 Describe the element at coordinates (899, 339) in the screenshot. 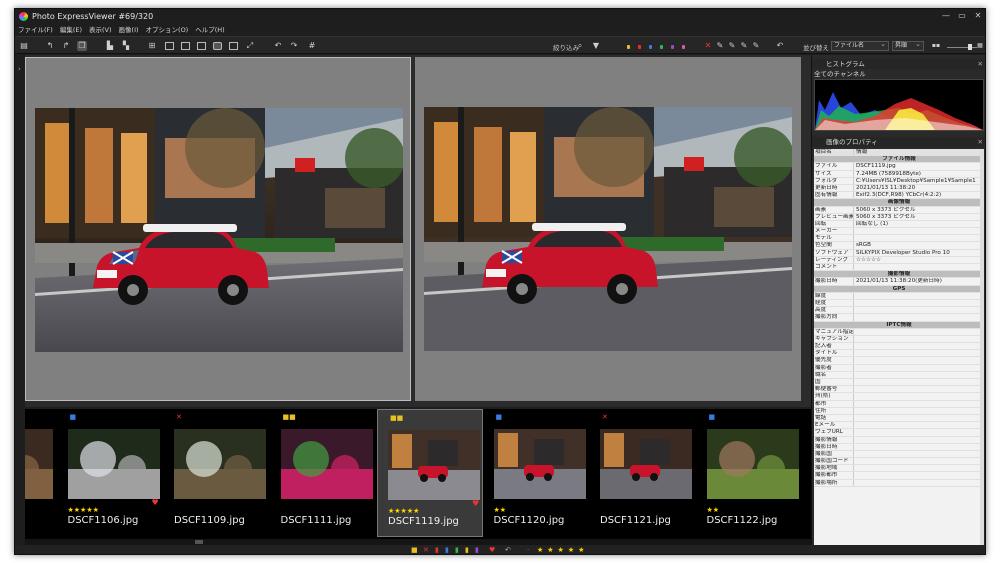

I see `property-row: キャプション` at that location.